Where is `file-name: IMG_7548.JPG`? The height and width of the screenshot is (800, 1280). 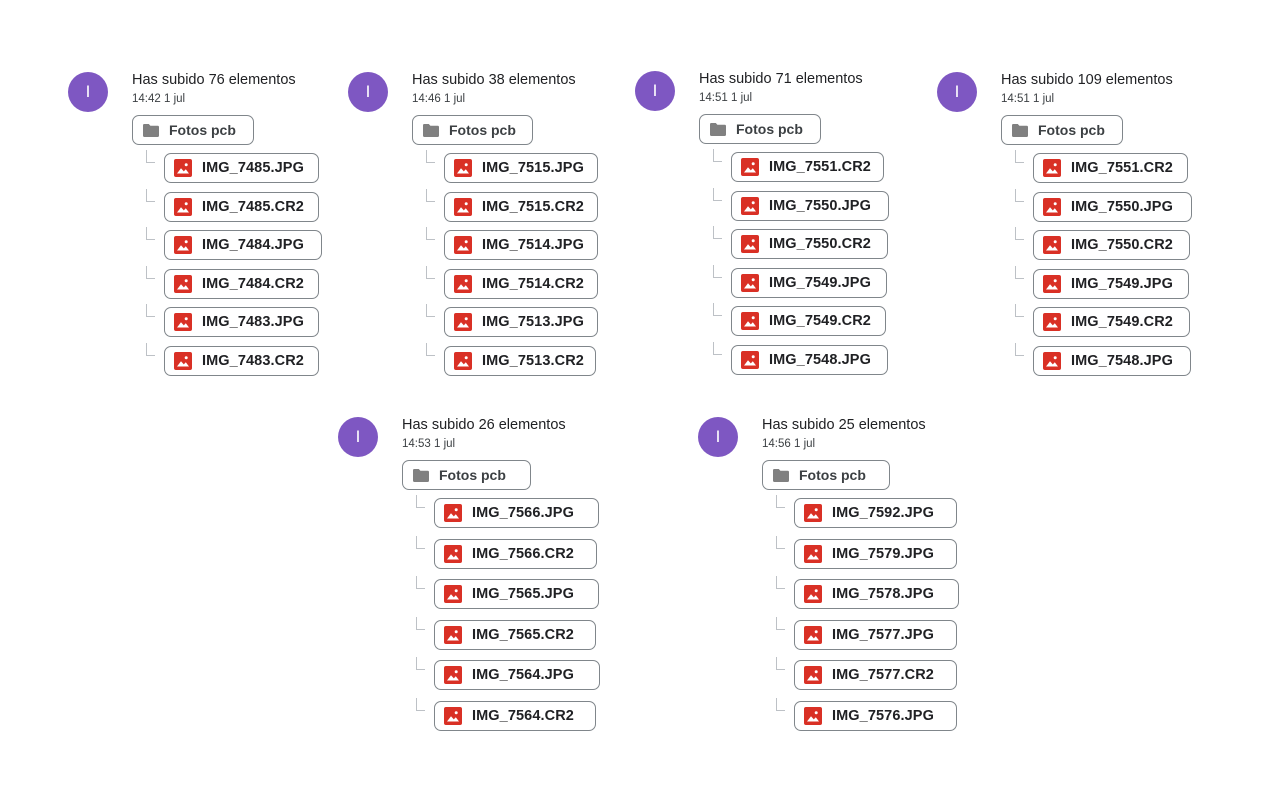
file-name: IMG_7548.JPG is located at coordinates (820, 360).